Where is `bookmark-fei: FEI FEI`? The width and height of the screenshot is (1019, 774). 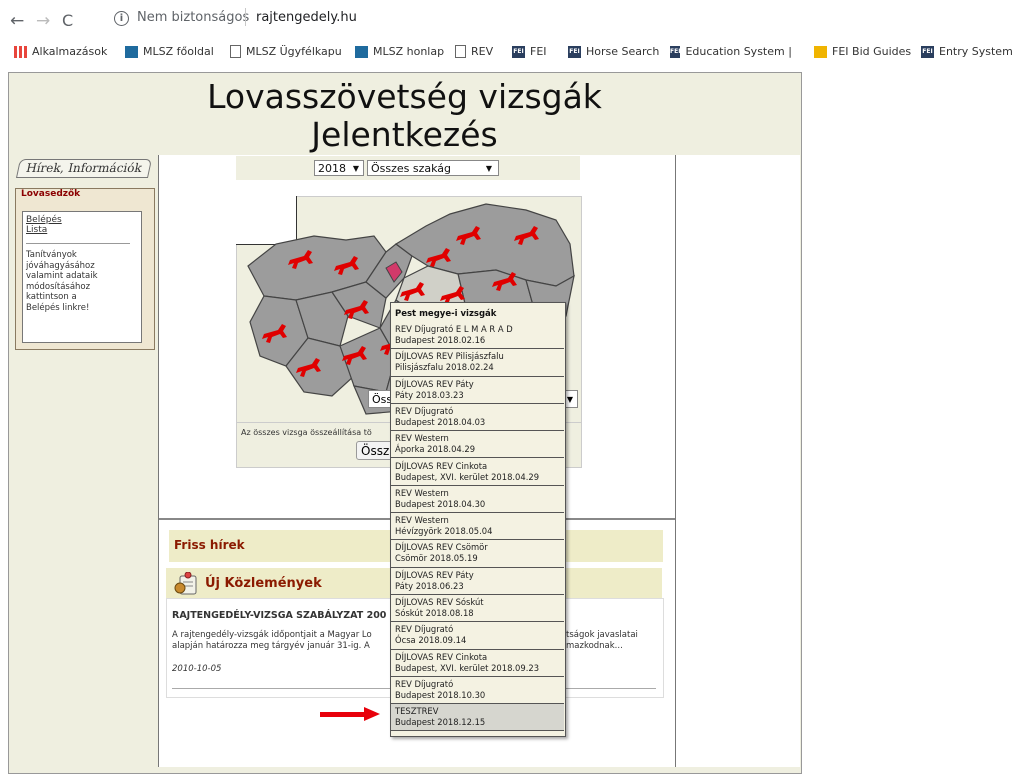
bookmark-fei: FEI FEI is located at coordinates (529, 51).